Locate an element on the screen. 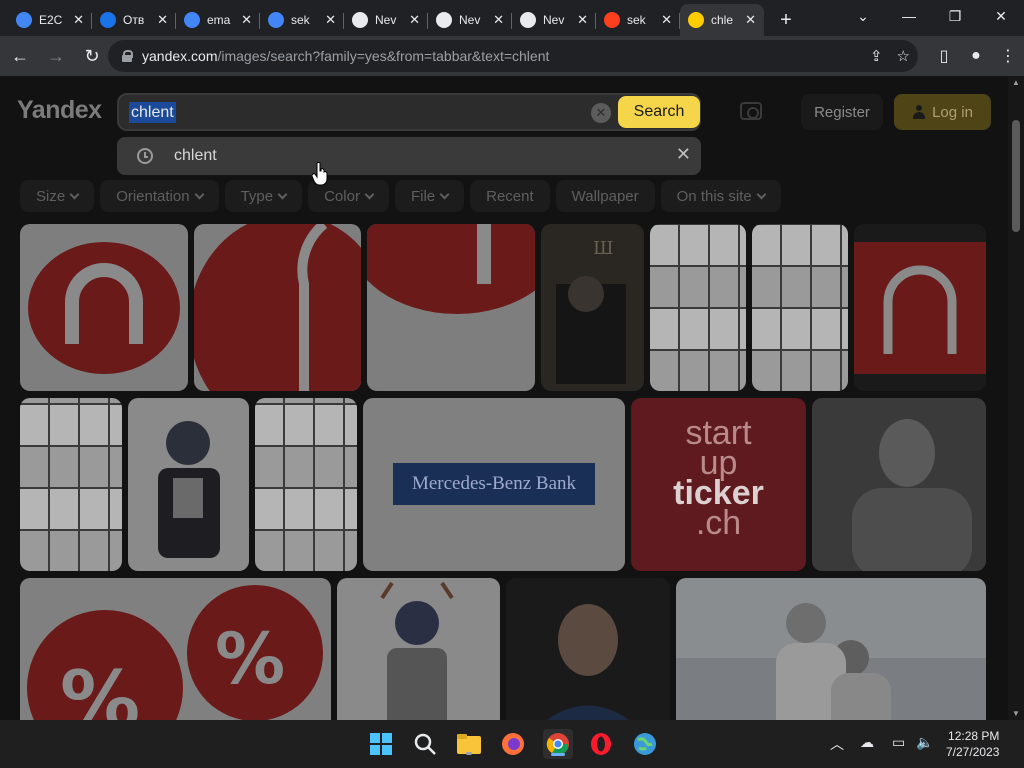 The image size is (1024, 768). system-clock: 12:28 PM 7/27/2023 is located at coordinates (972, 744).